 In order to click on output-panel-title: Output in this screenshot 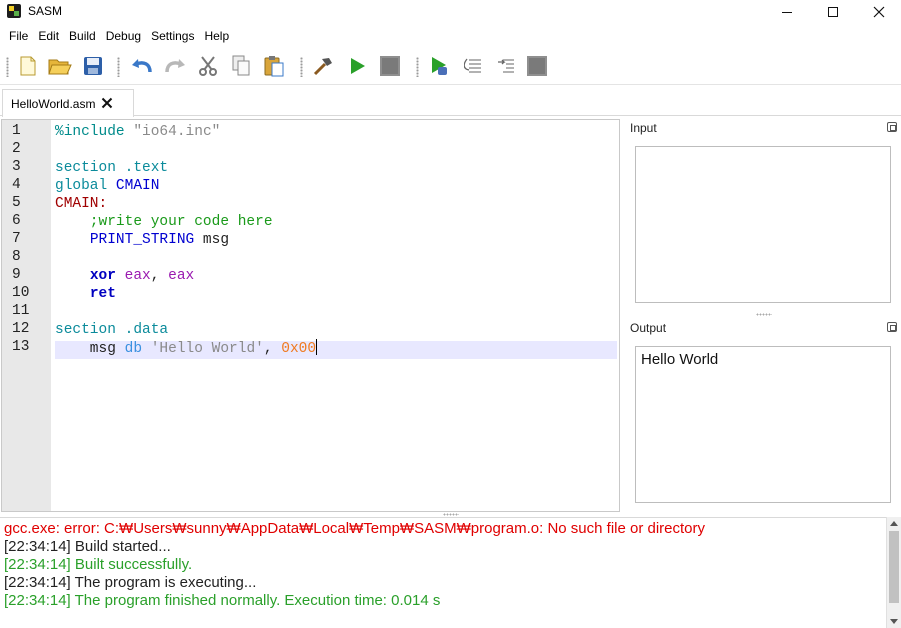, I will do `click(648, 328)`.